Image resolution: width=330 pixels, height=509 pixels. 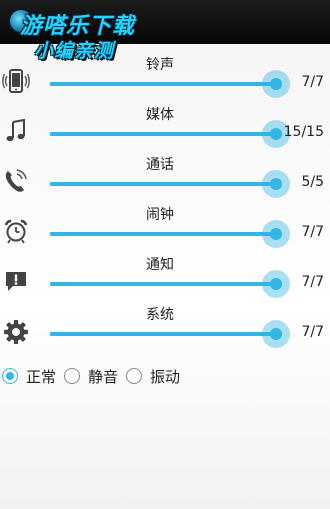 What do you see at coordinates (160, 265) in the screenshot?
I see `volume-label-notification: 通知` at bounding box center [160, 265].